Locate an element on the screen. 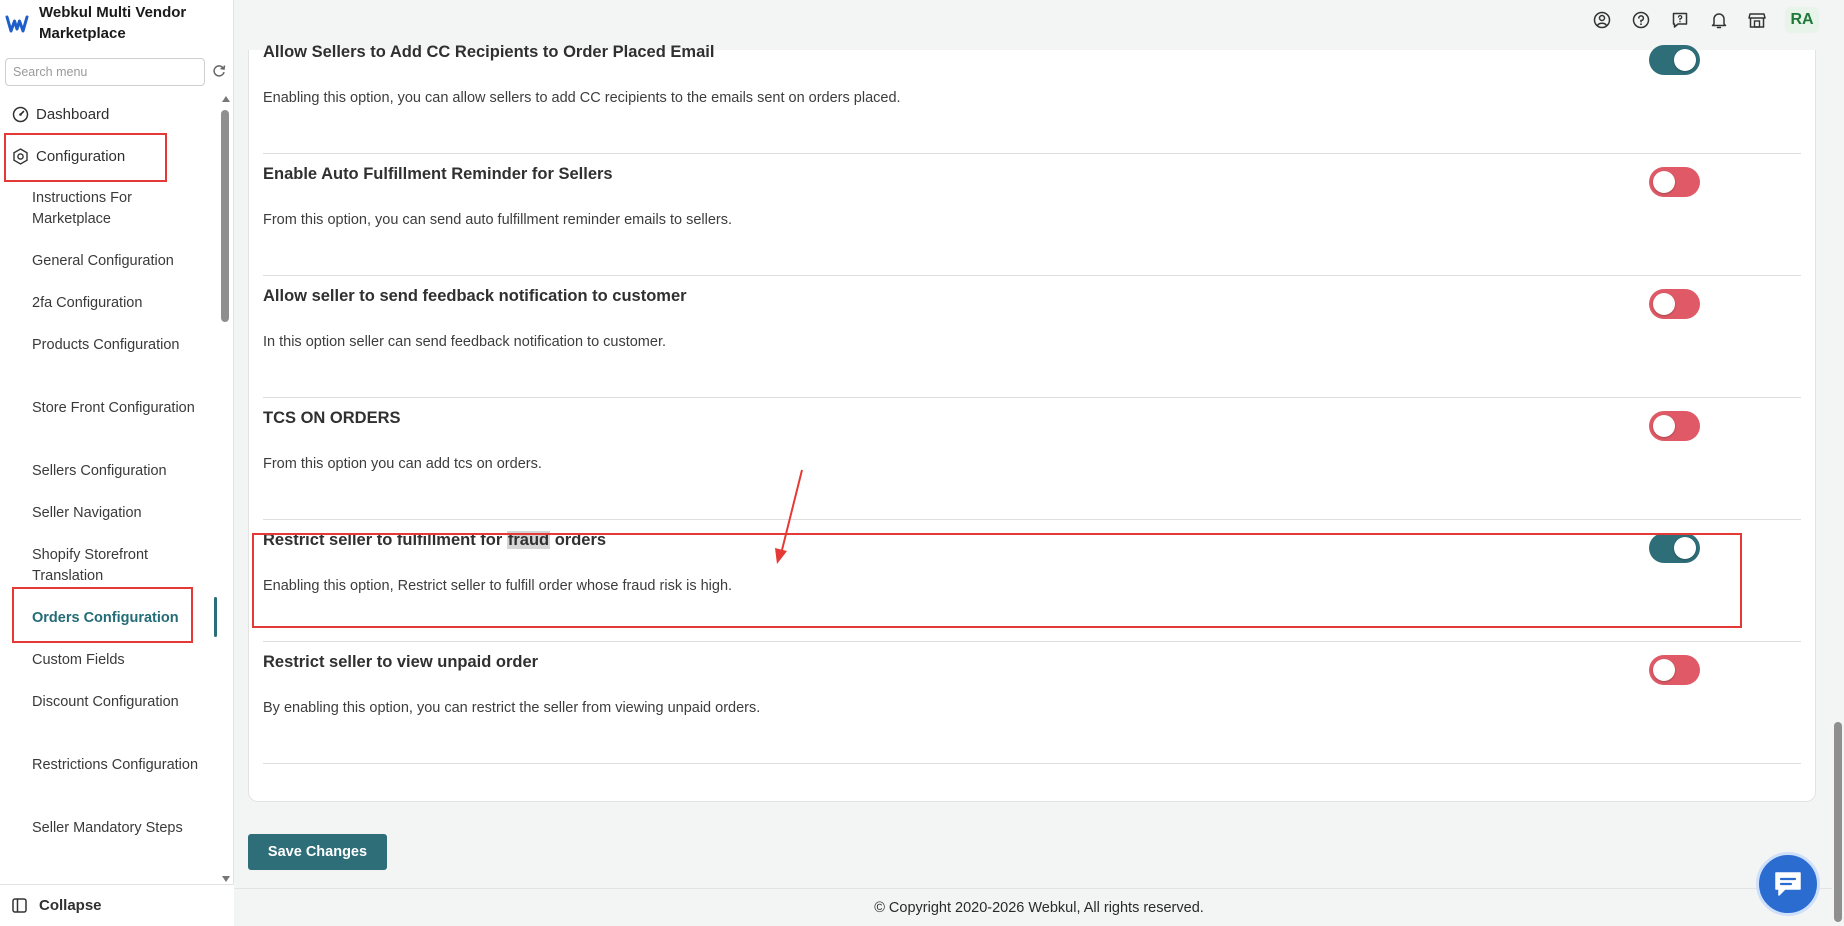  brand-name: Webkul Multi Vendor Marketplace is located at coordinates (113, 23).